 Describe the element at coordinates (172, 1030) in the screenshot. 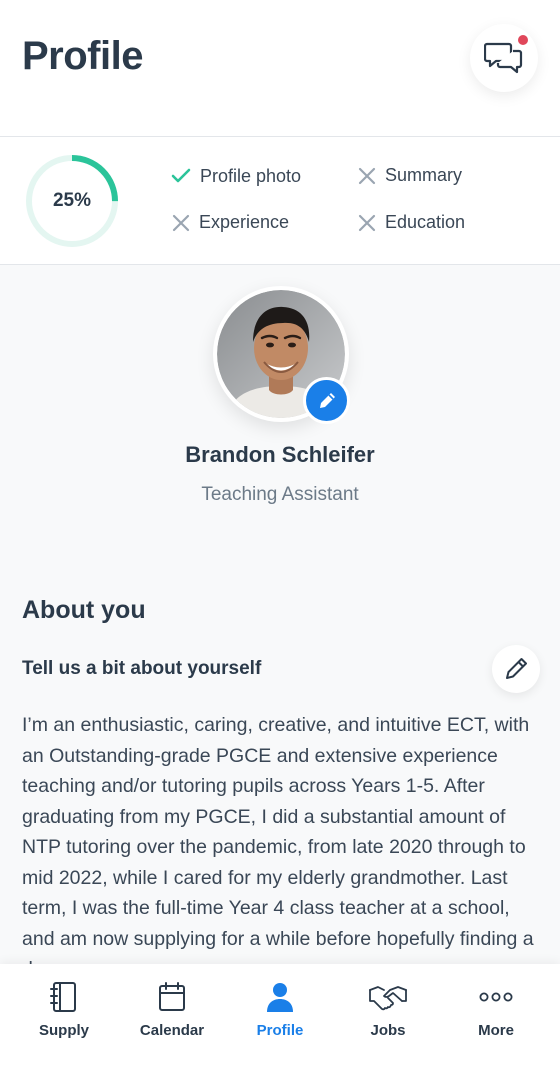

I see `nav-label: Calendar` at that location.